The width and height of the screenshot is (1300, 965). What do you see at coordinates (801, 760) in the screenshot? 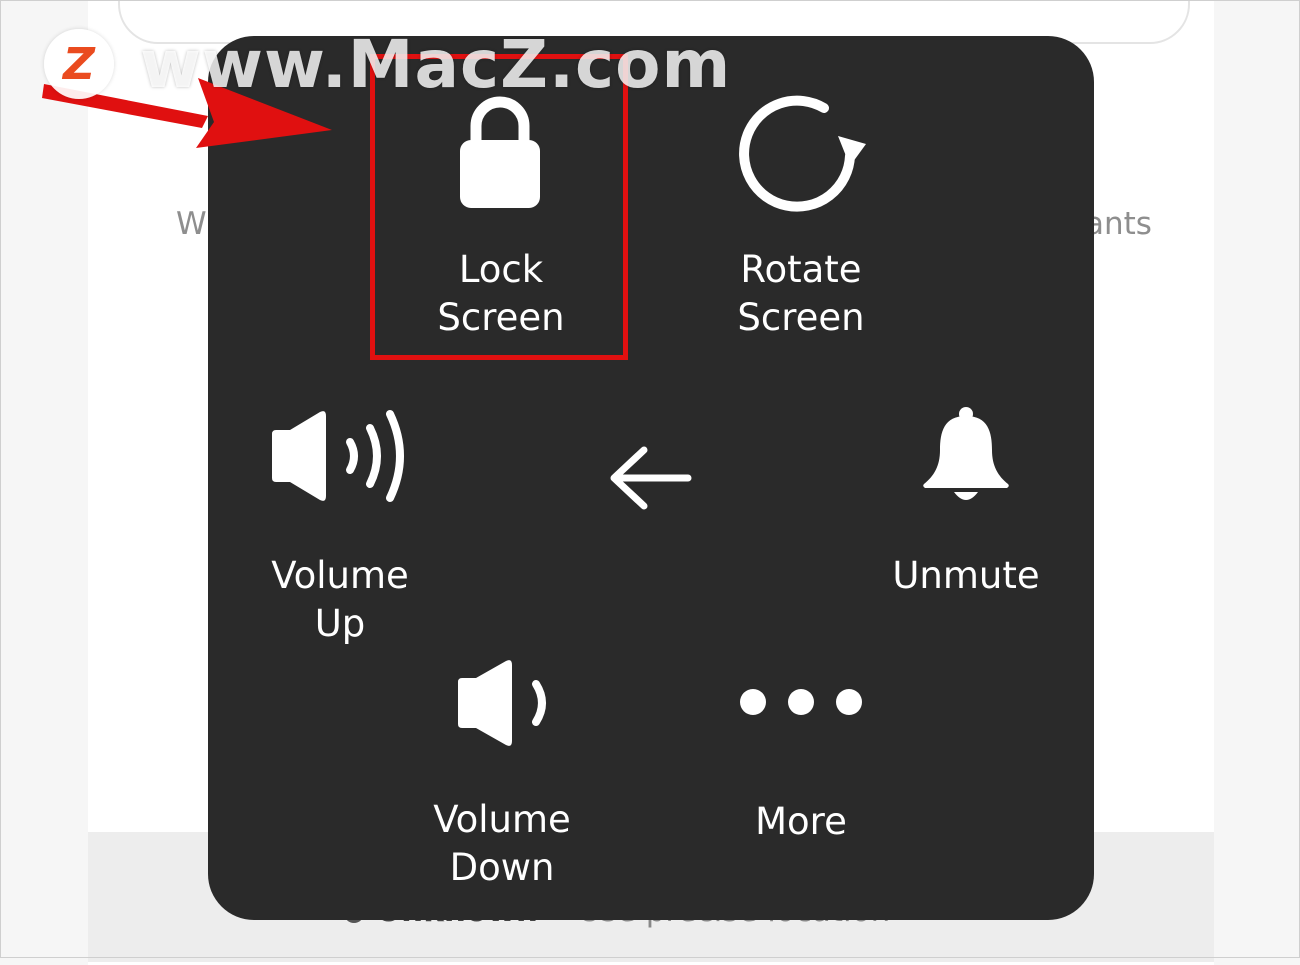
I see `more-button: More` at bounding box center [801, 760].